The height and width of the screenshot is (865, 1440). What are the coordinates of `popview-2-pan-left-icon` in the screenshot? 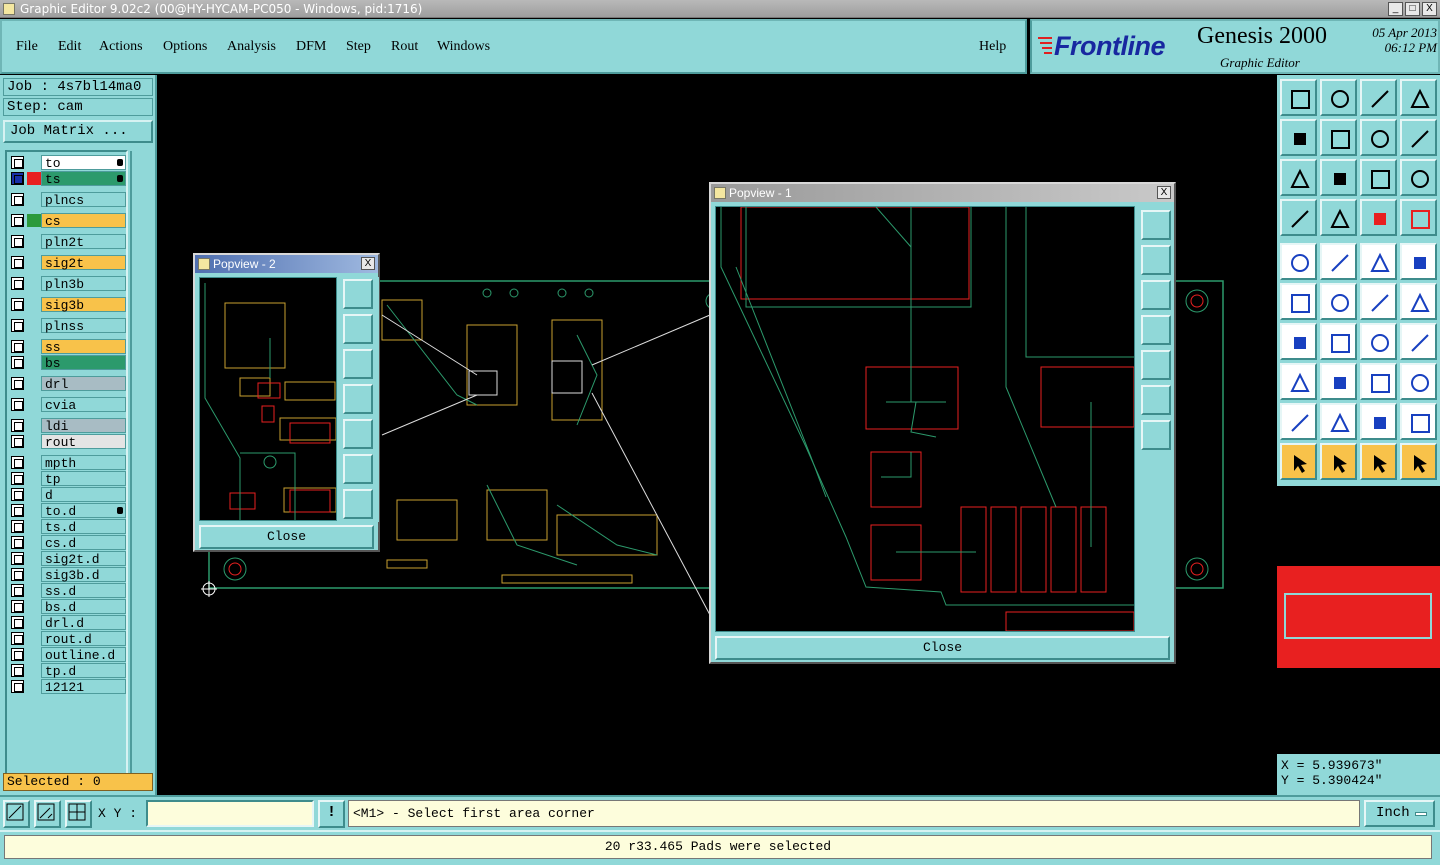 It's located at (358, 399).